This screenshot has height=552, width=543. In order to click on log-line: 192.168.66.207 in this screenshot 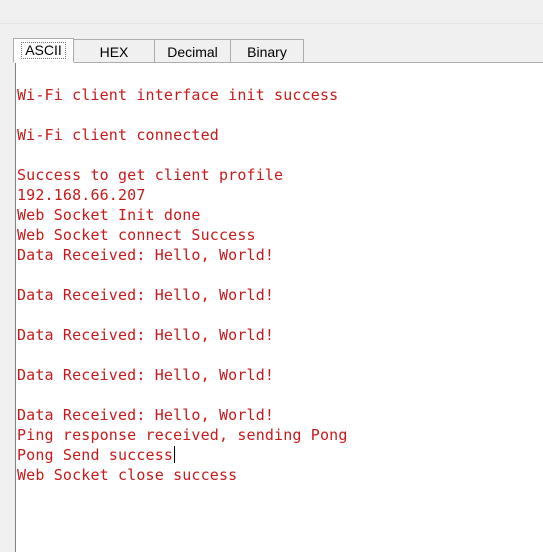, I will do `click(81, 195)`.